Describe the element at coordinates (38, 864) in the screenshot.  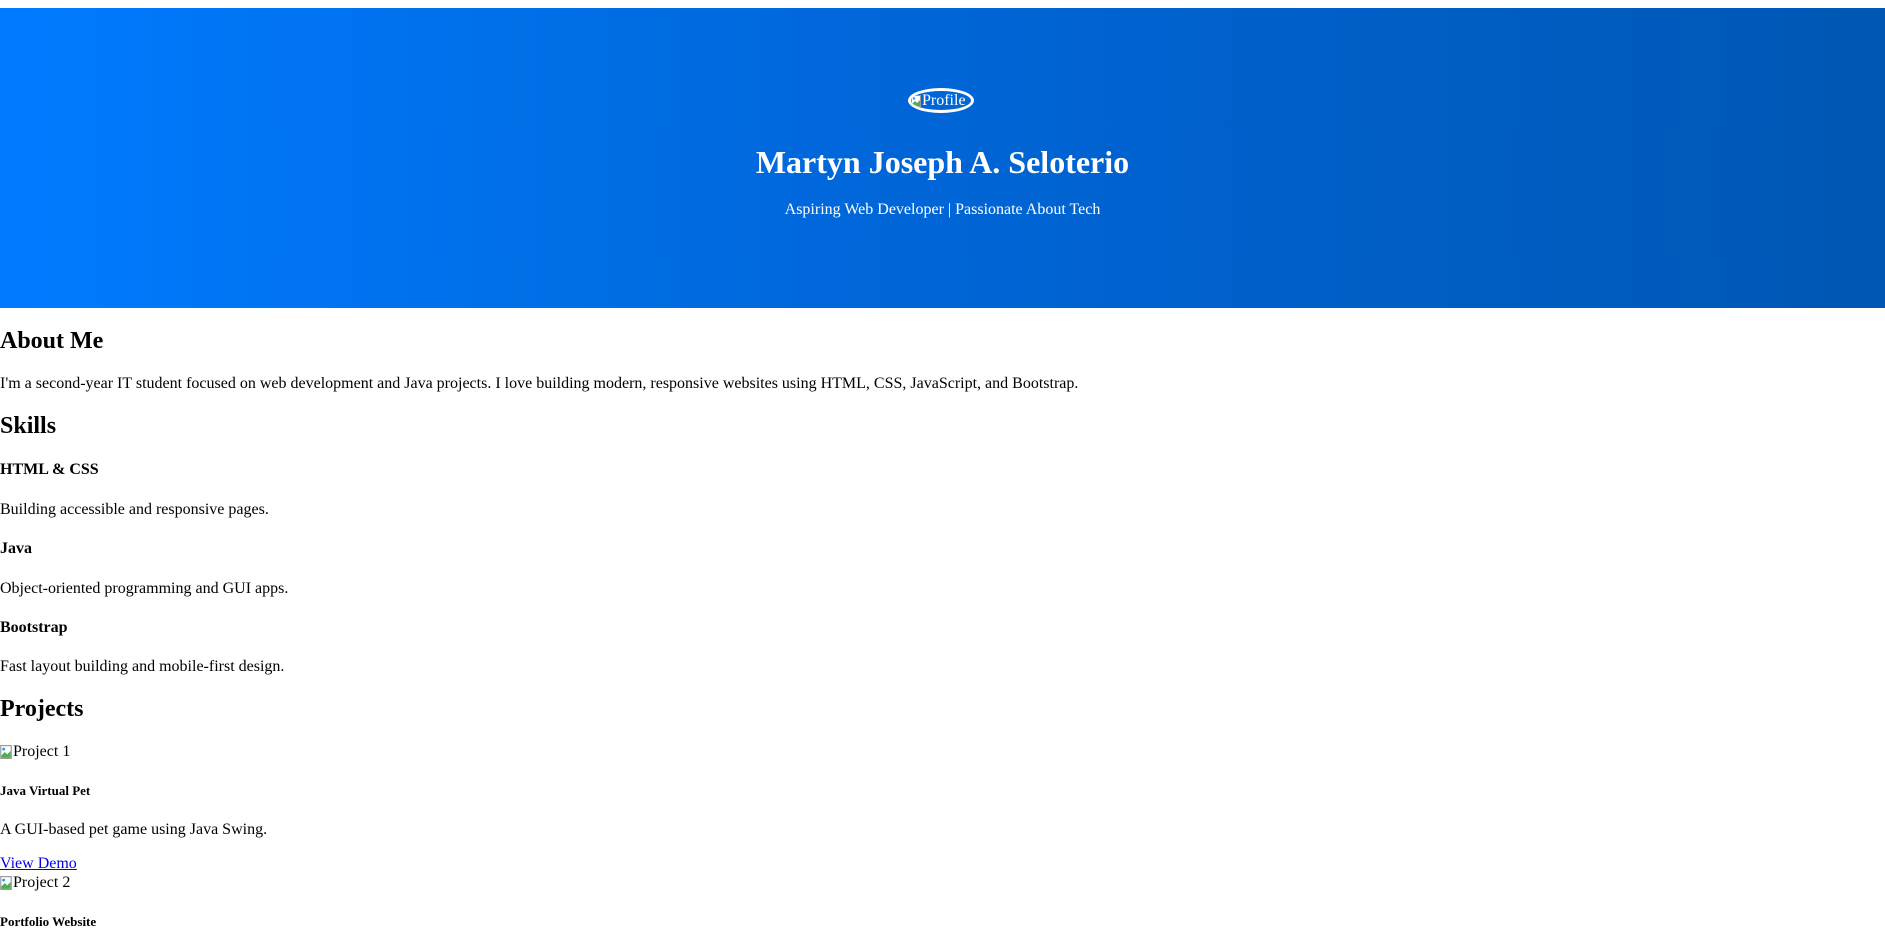
I see `view-demo-link: View Demo` at that location.